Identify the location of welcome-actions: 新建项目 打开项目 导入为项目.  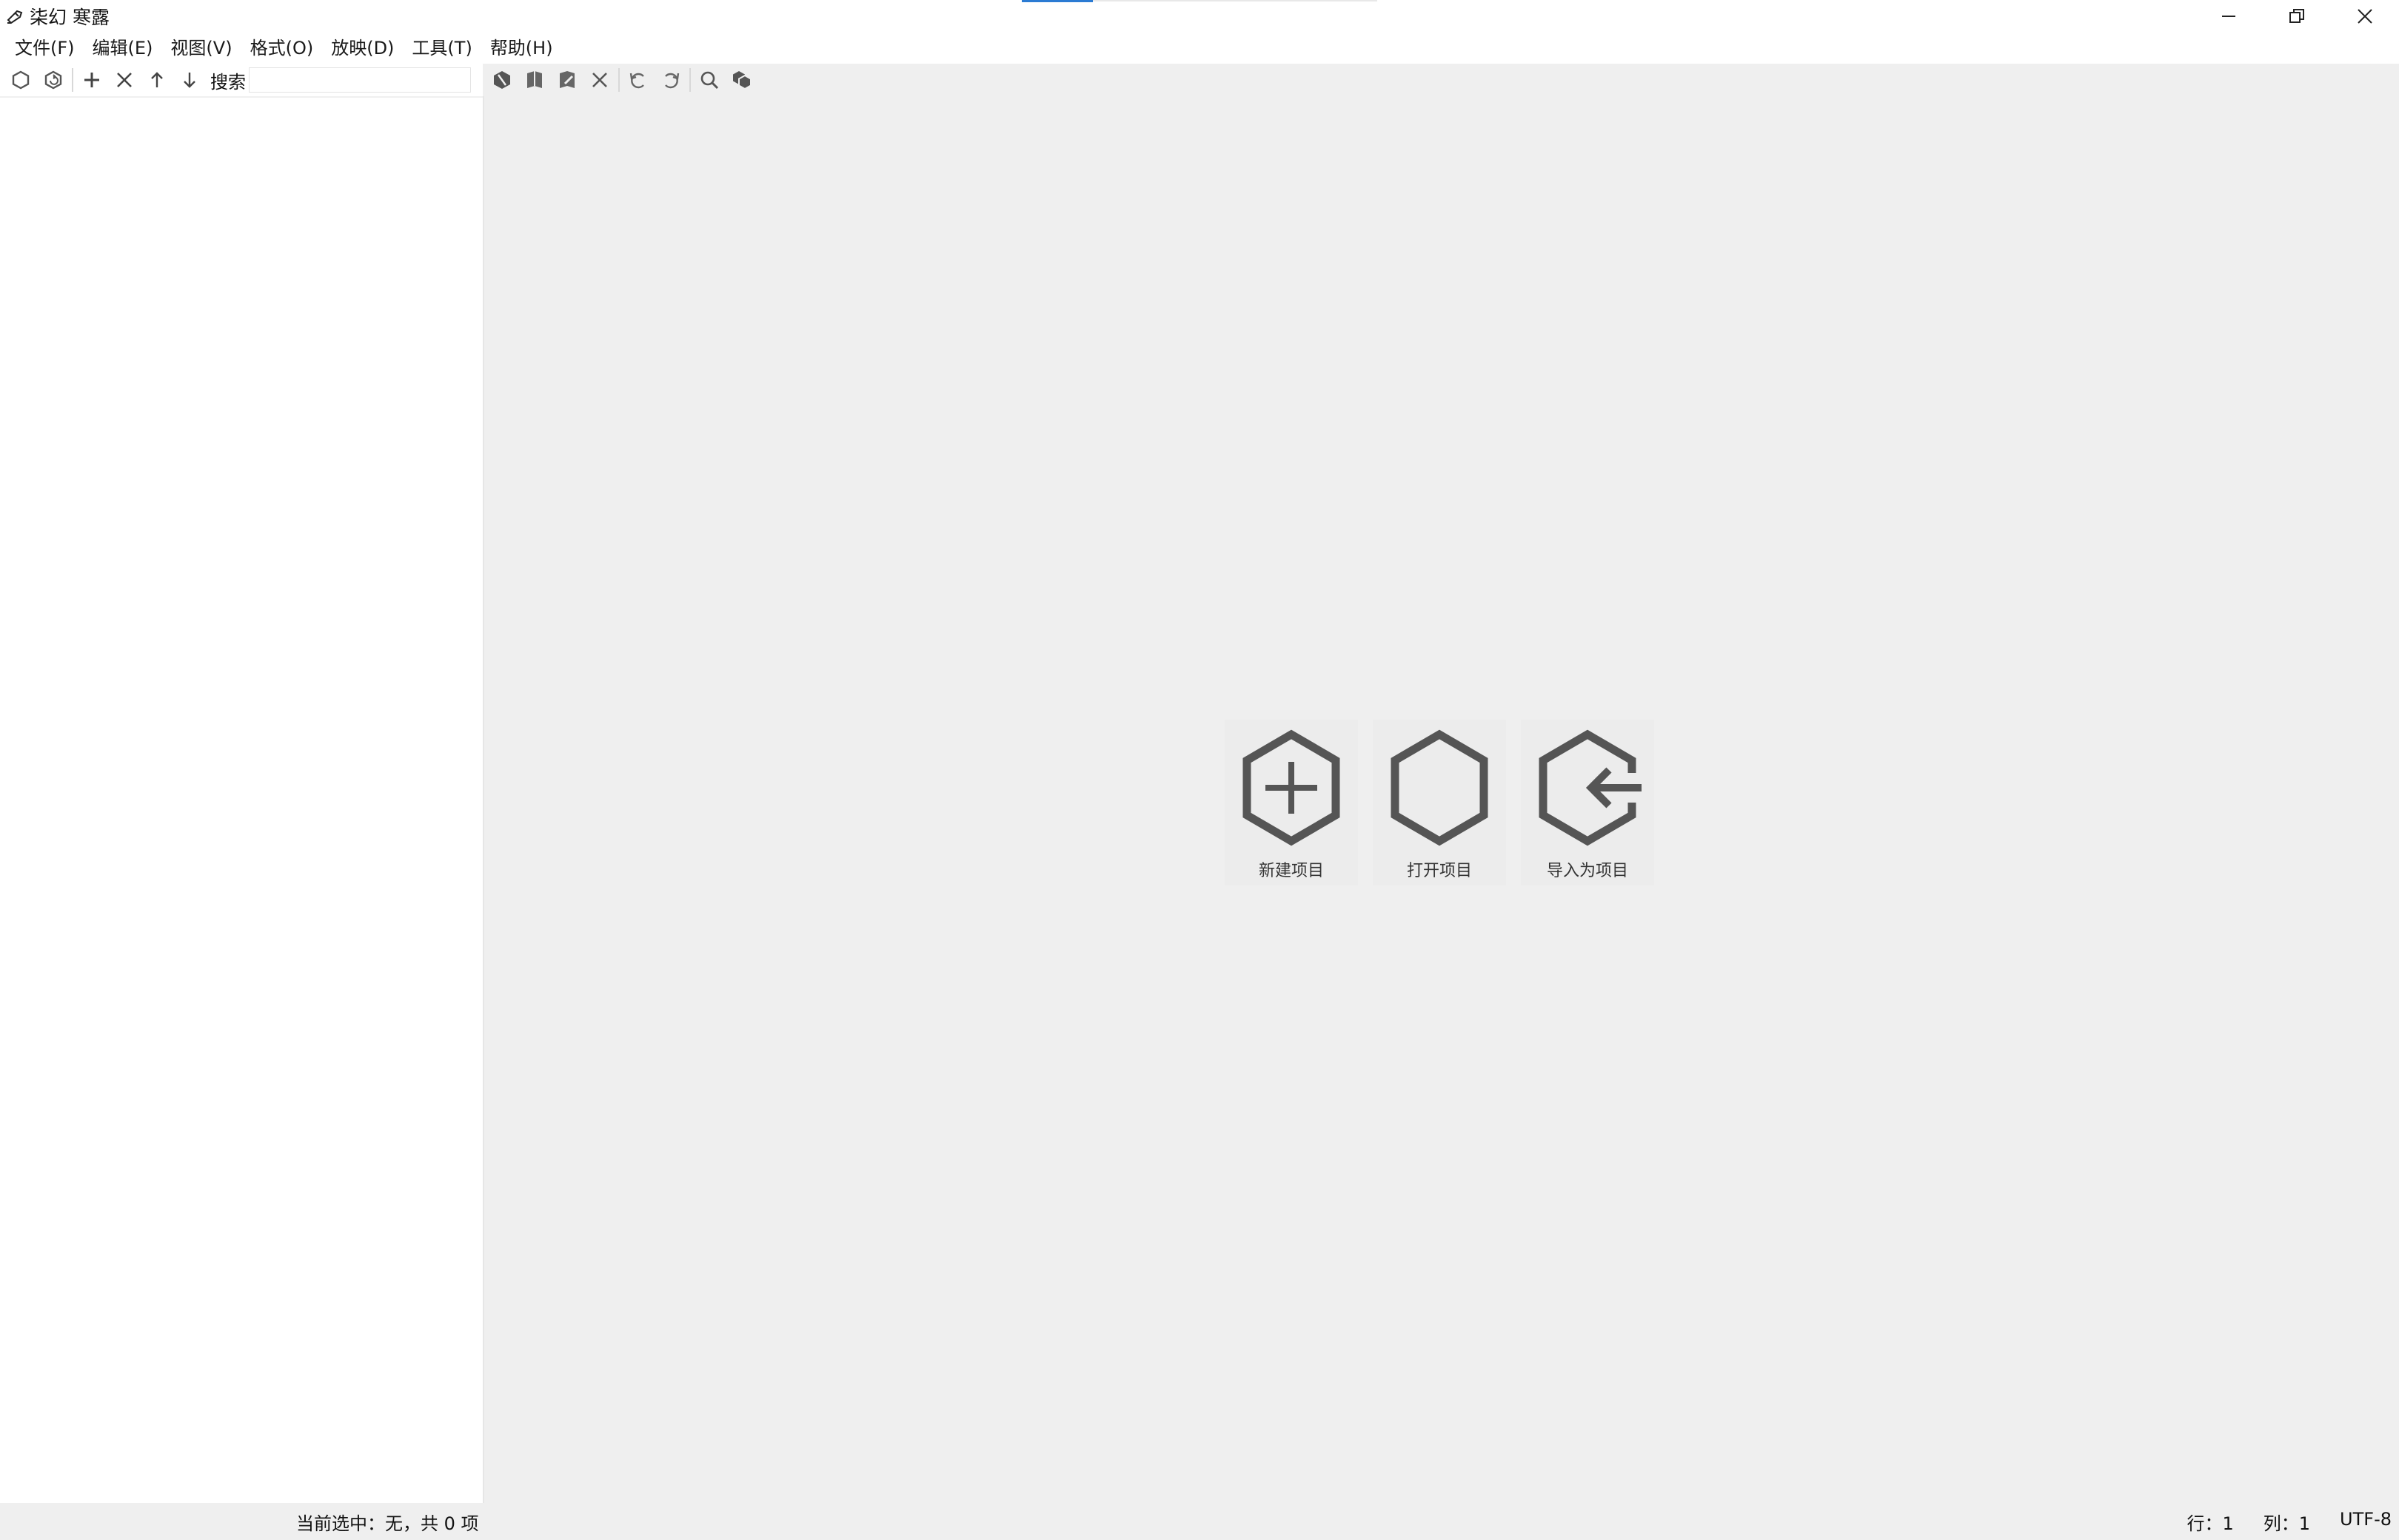
(1439, 803).